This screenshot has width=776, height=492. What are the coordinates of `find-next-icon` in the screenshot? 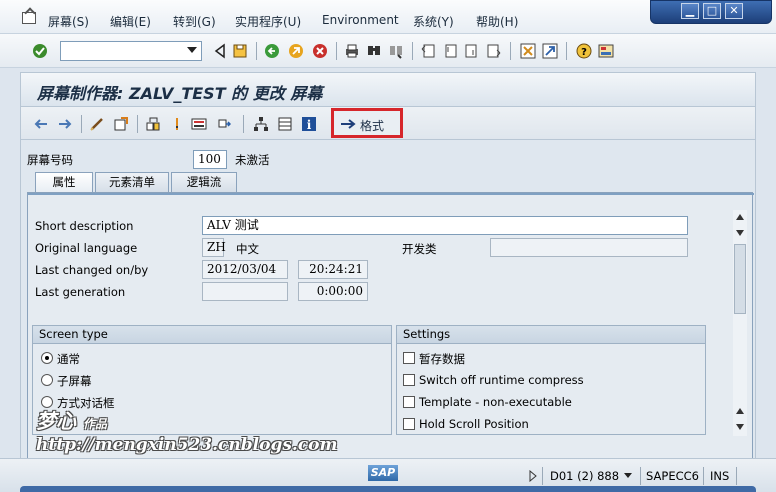 It's located at (396, 51).